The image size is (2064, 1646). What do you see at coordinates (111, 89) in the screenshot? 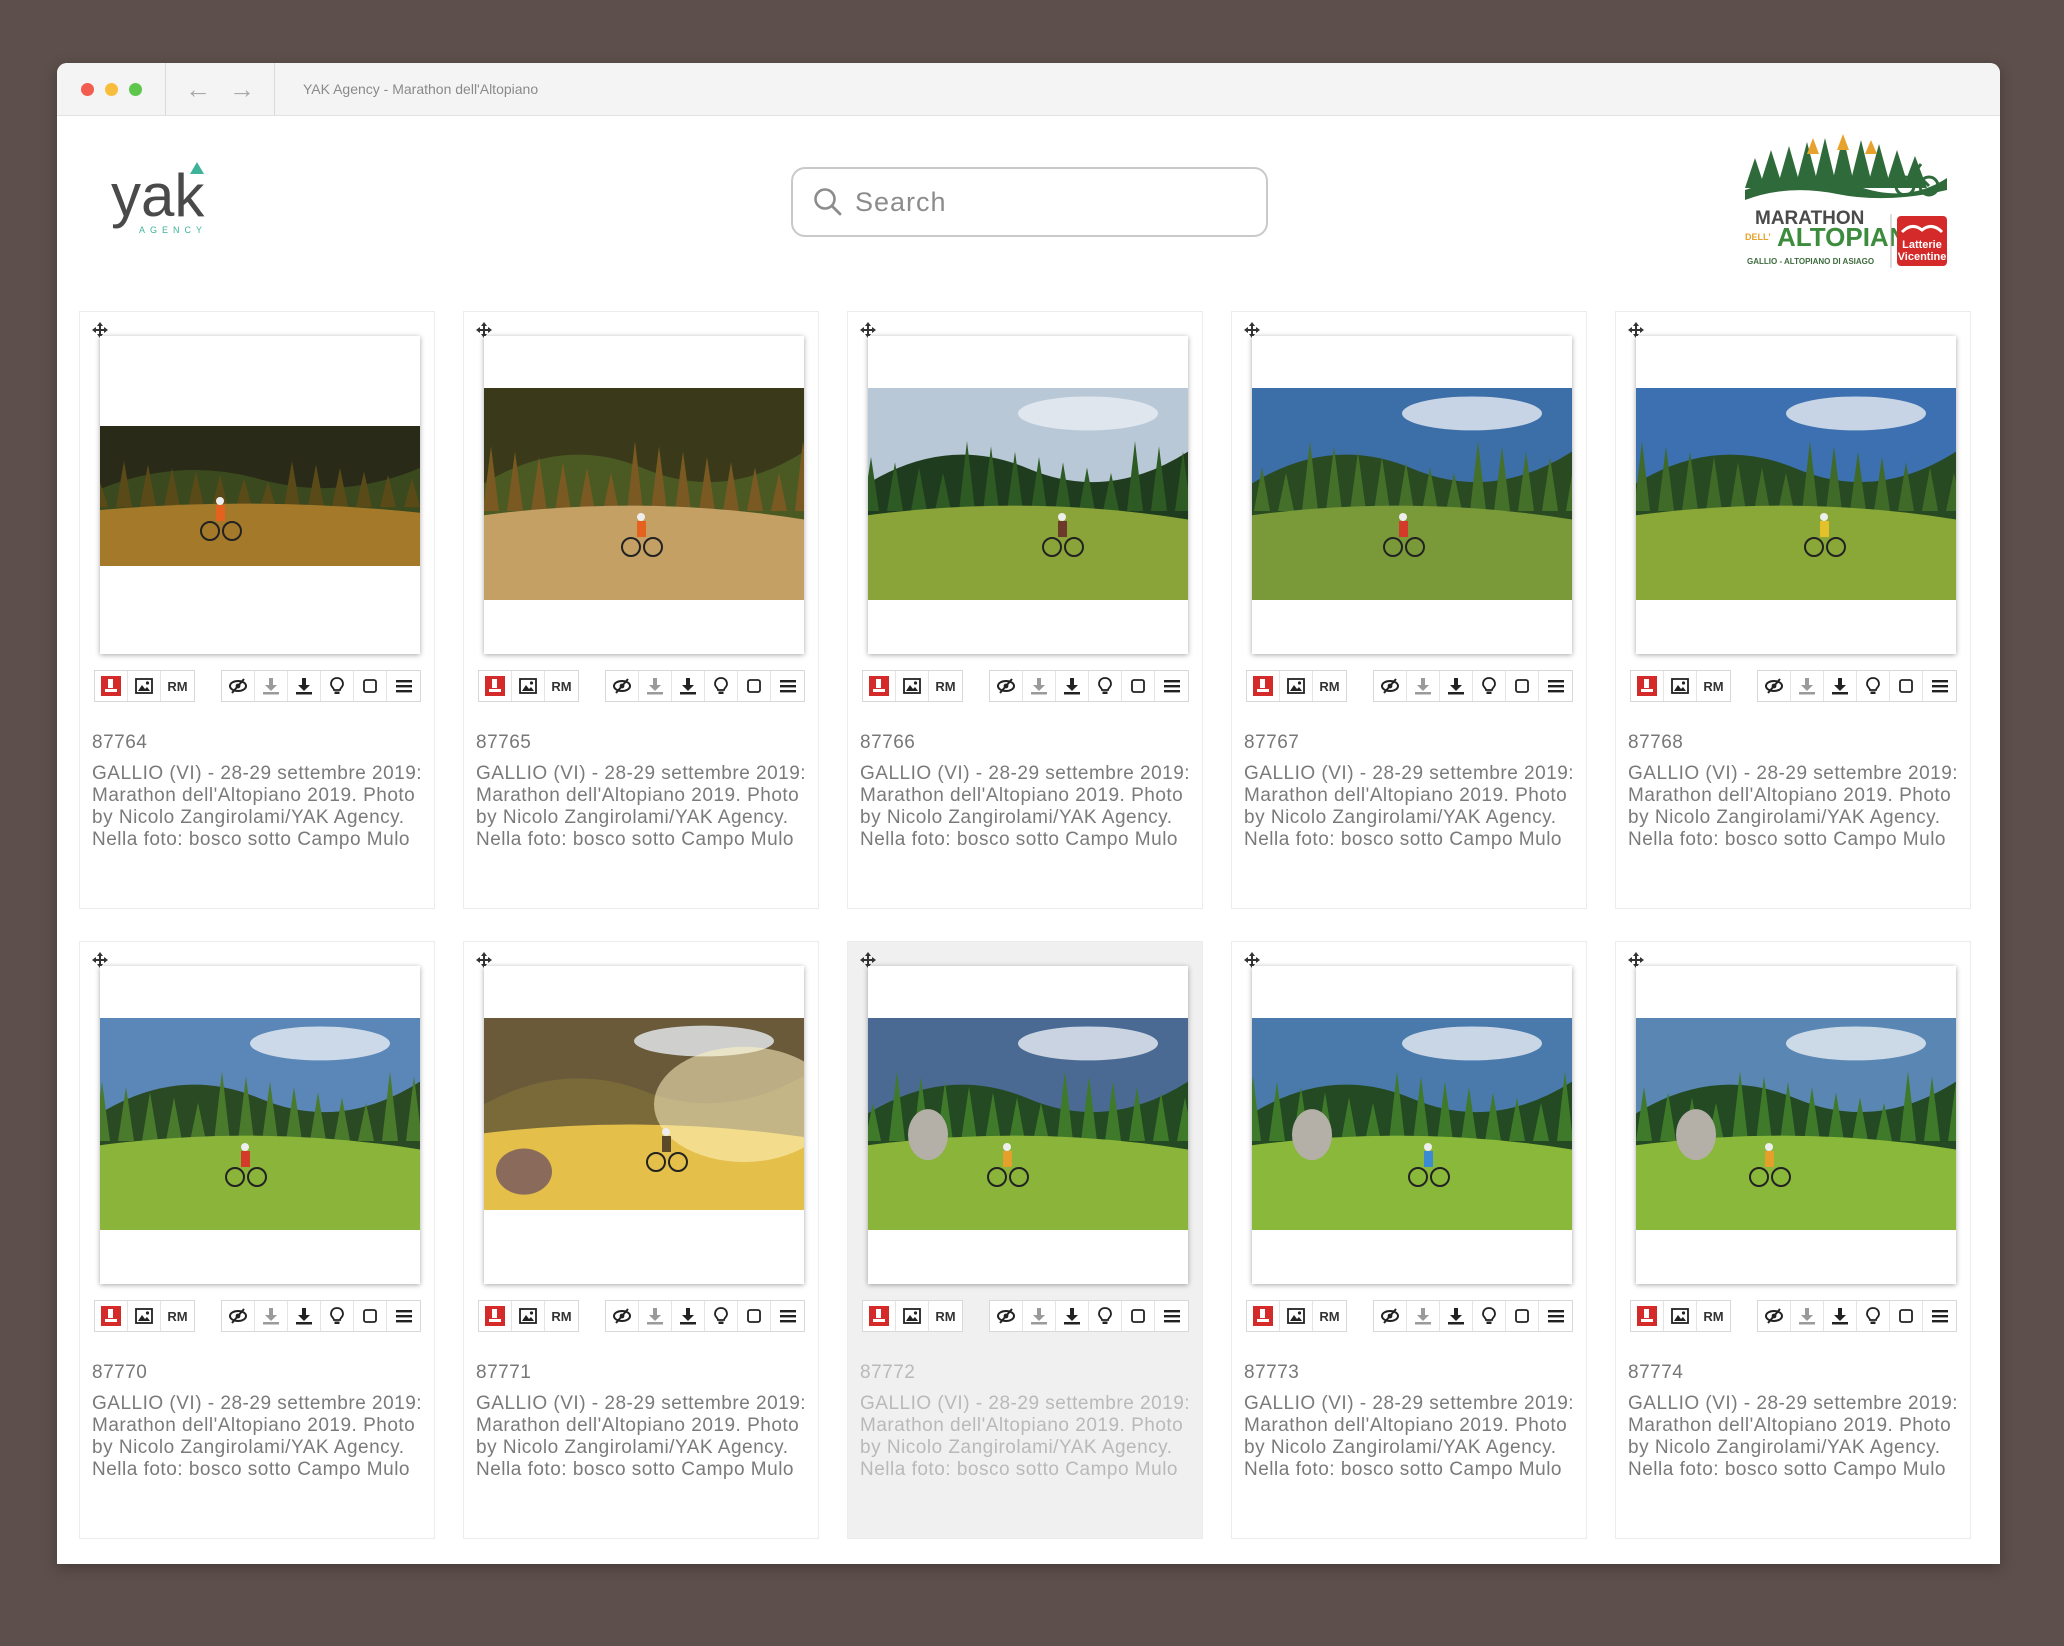
I see `minimize-window-button` at bounding box center [111, 89].